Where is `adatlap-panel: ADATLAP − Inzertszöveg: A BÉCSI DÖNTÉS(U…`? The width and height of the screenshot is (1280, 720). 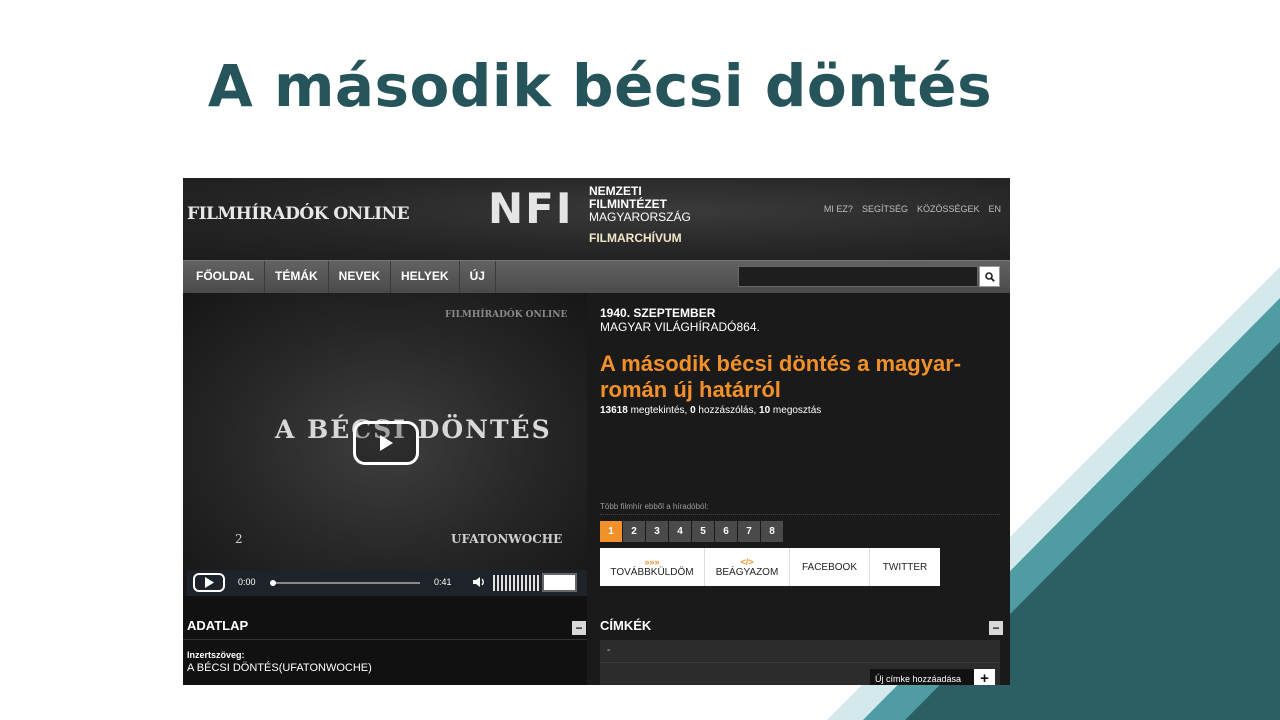 adatlap-panel: ADATLAP − Inzertszöveg: A BÉCSI DÖNTÉS(U… is located at coordinates (385, 640).